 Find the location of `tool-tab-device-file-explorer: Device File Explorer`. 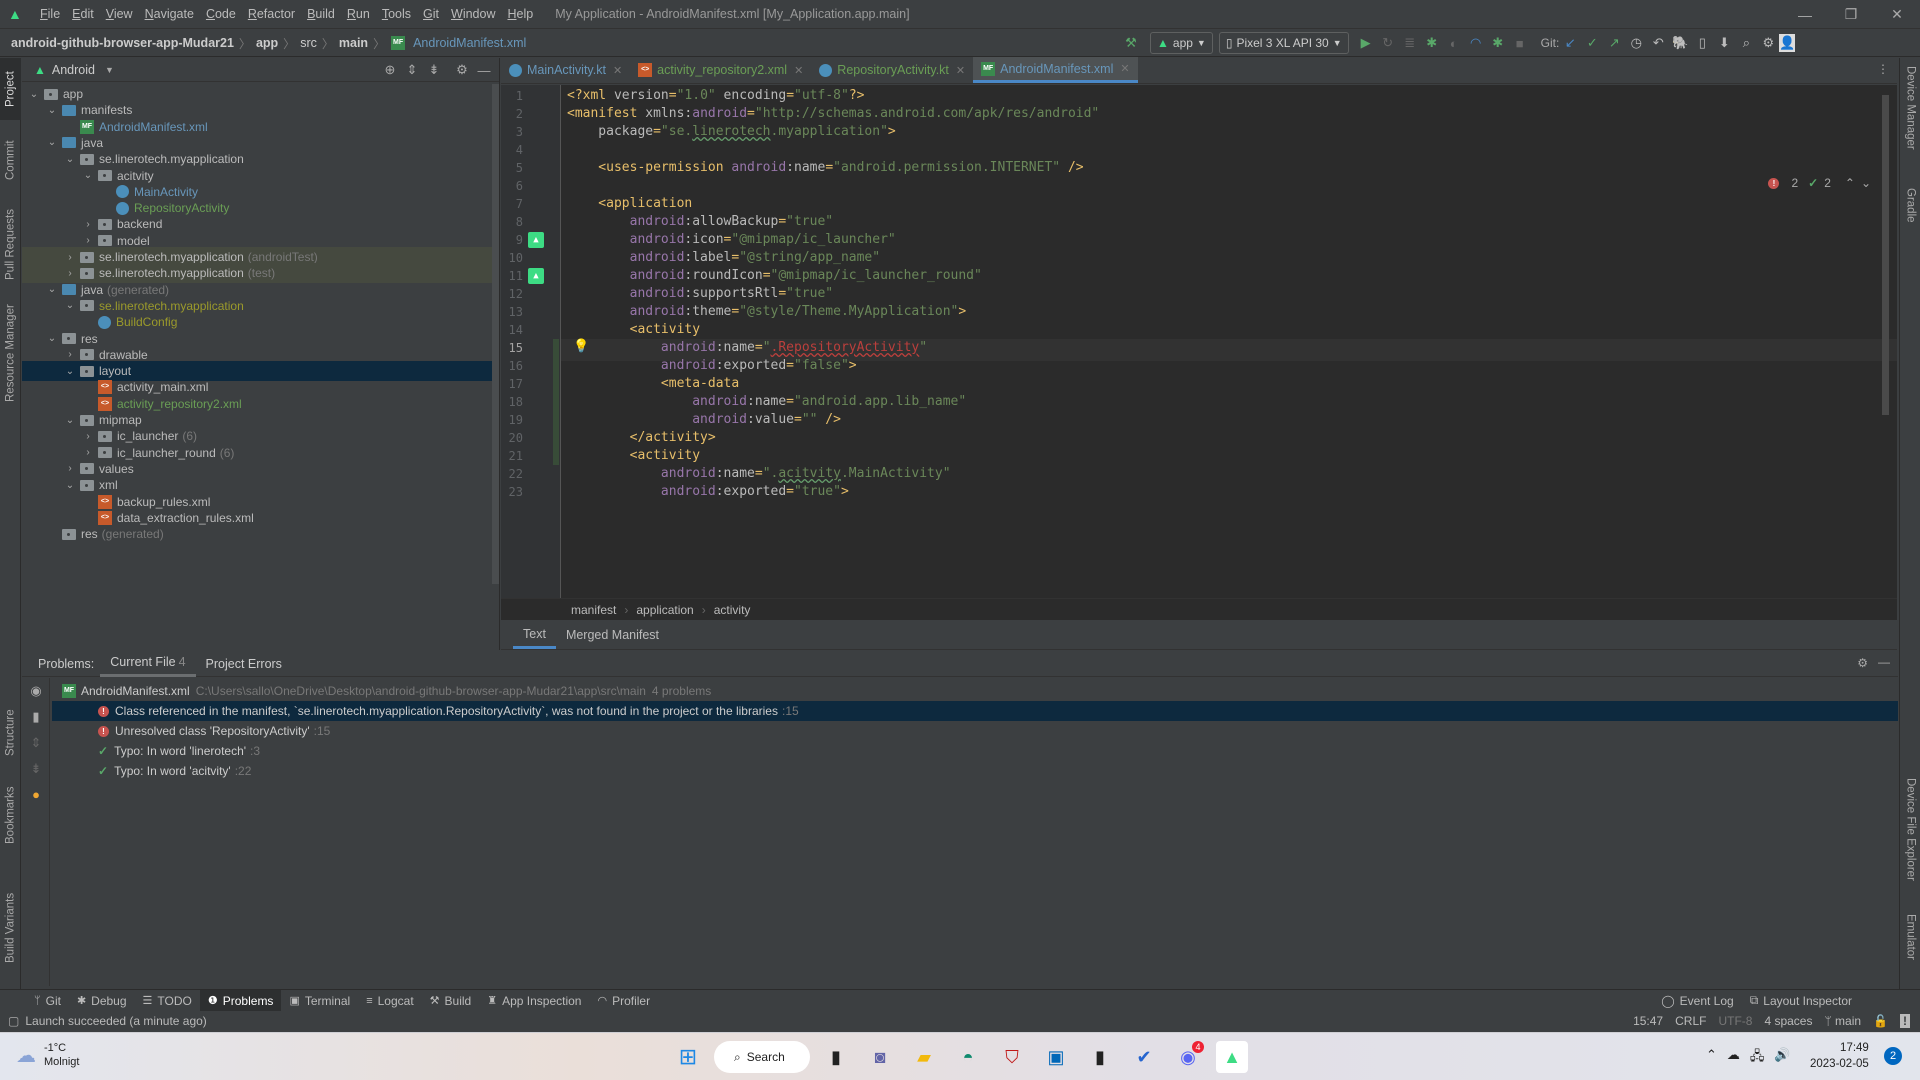

tool-tab-device-file-explorer: Device File Explorer is located at coordinates (1910, 838).